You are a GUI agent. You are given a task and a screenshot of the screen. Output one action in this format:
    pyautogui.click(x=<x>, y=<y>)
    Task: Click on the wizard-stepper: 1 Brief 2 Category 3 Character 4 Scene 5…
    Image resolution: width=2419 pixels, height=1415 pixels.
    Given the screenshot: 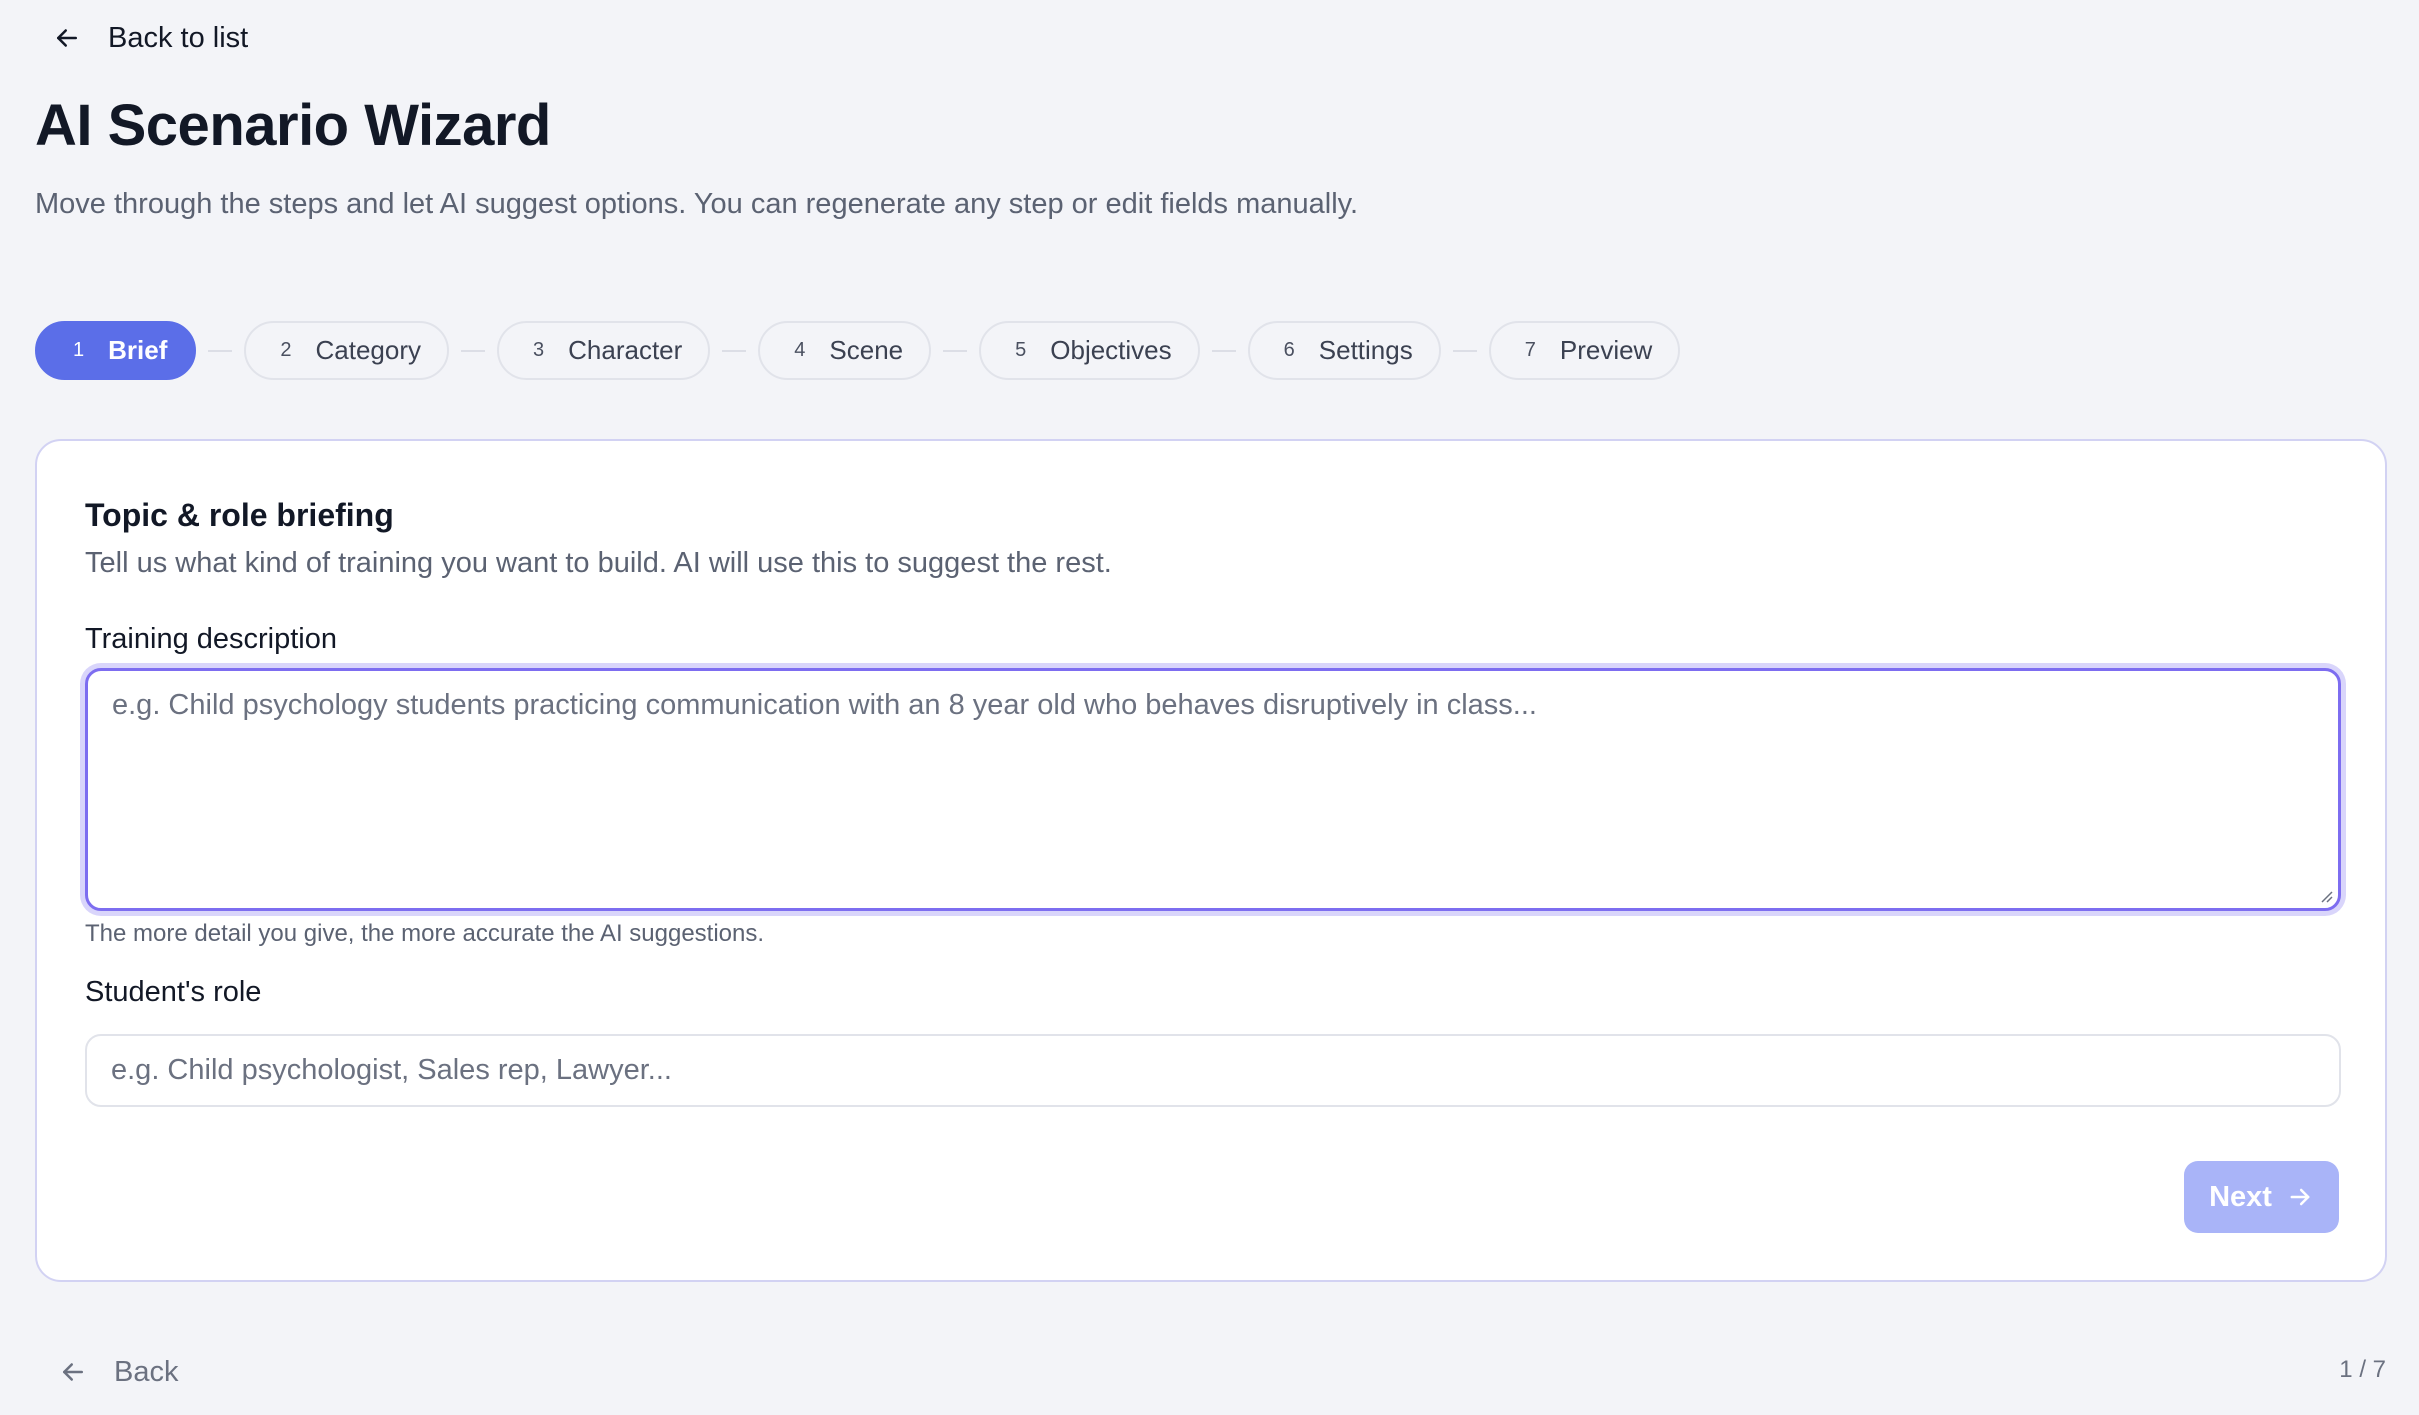 What is the action you would take?
    pyautogui.click(x=858, y=350)
    